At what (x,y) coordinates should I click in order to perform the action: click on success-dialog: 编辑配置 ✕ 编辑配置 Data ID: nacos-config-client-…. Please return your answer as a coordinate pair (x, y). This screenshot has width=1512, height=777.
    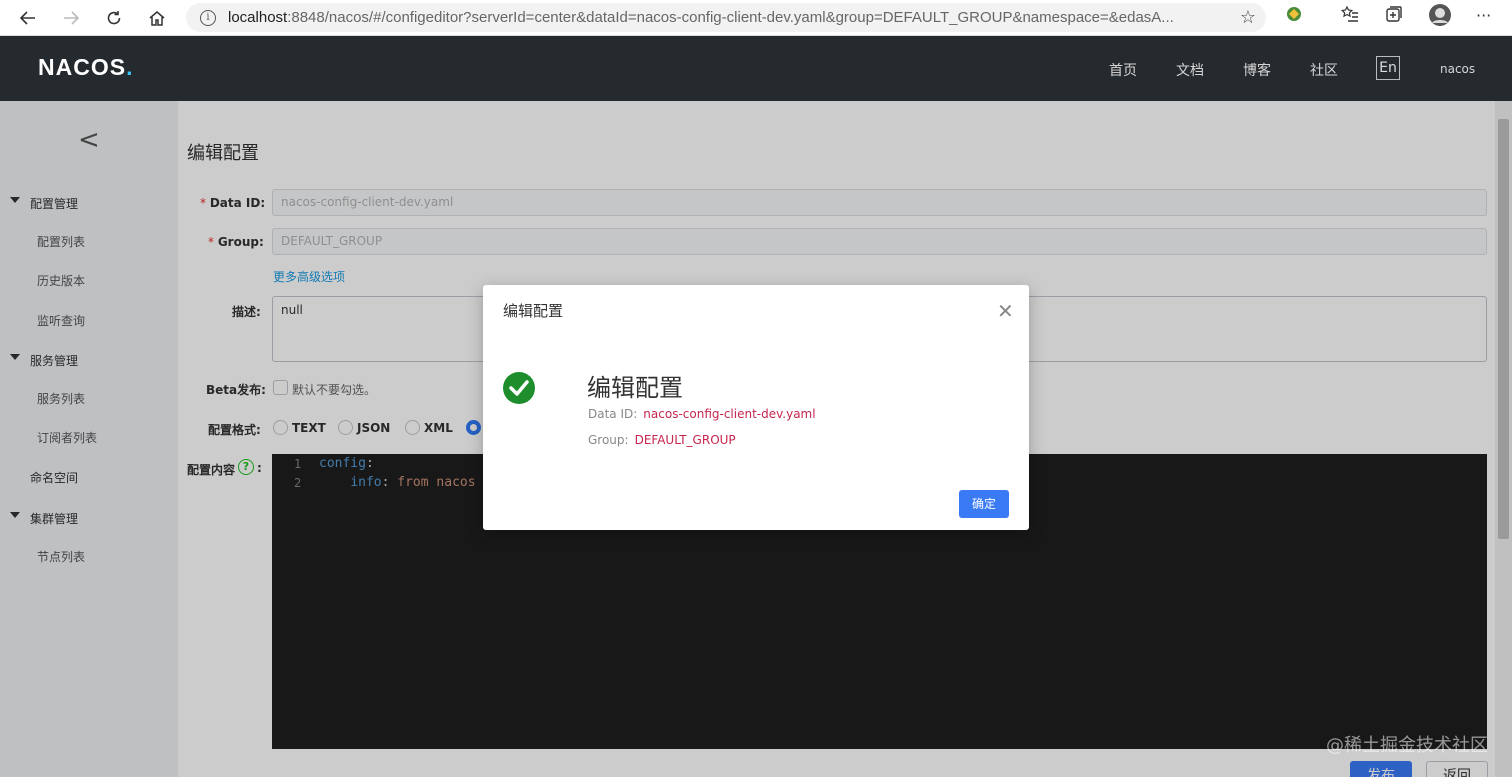
    Looking at the image, I should click on (756, 407).